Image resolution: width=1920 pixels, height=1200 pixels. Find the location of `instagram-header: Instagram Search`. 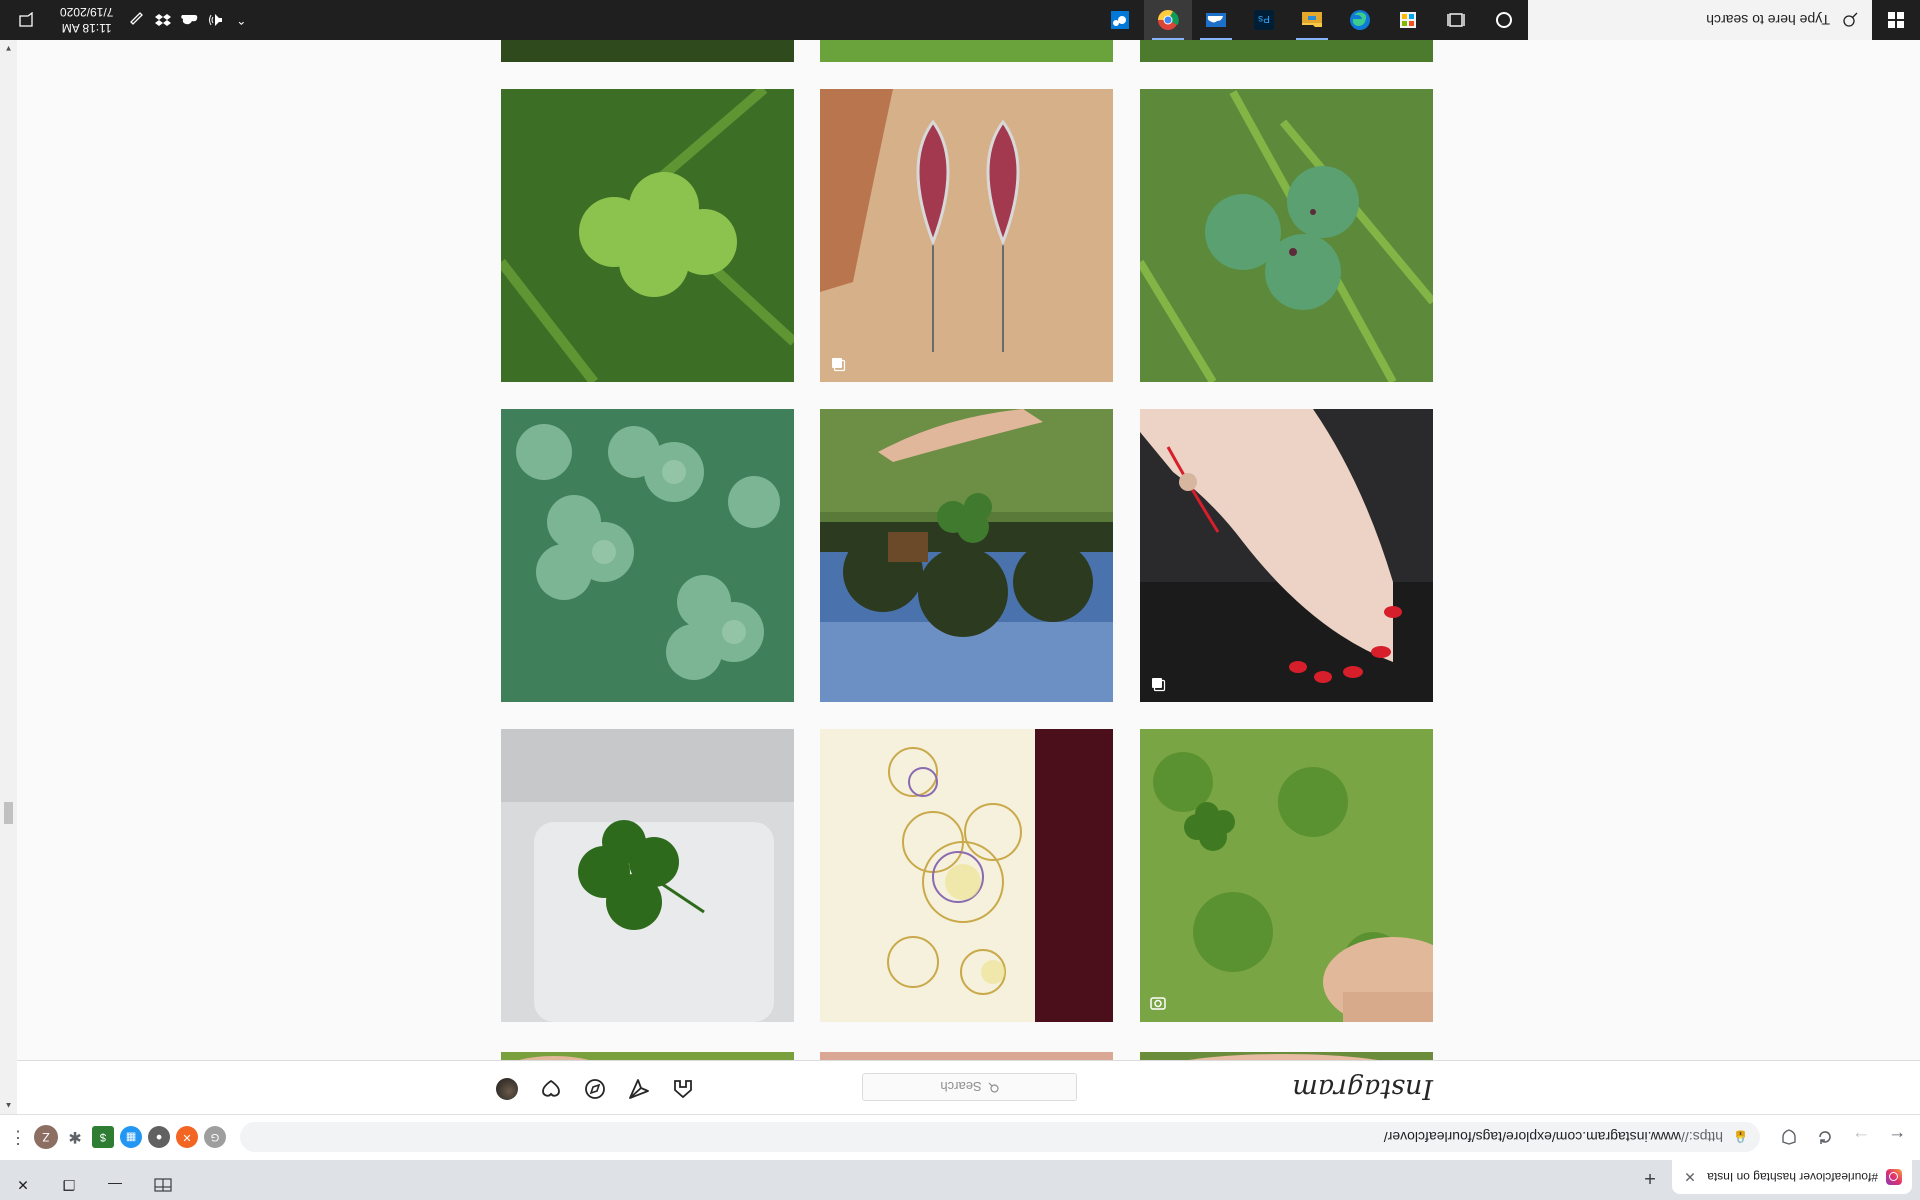

instagram-header: Instagram Search is located at coordinates (968, 1087).